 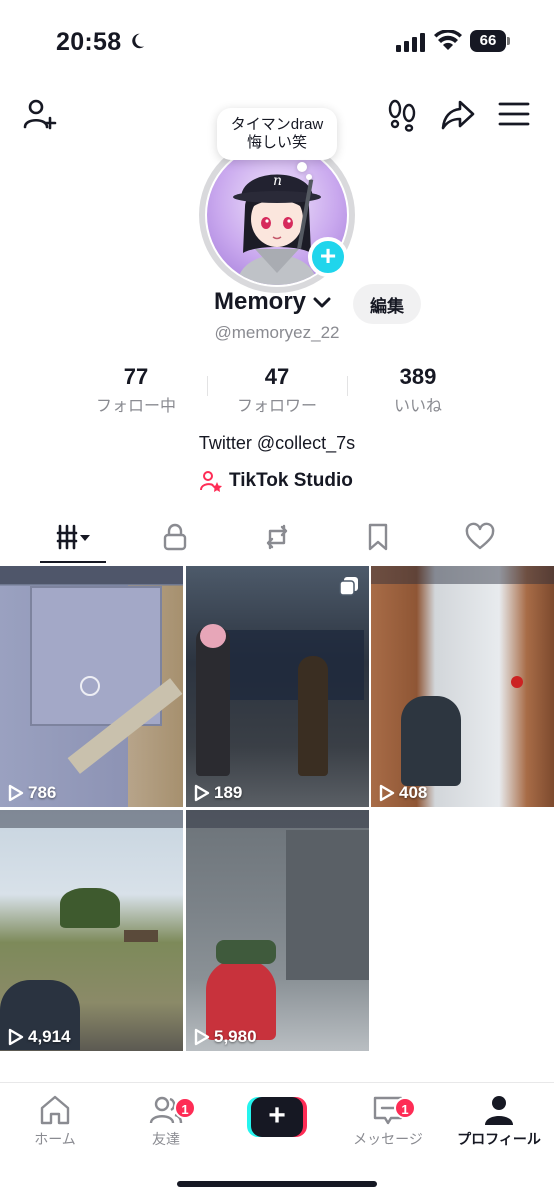 I want to click on nav-profile: プロフィール, so click(x=499, y=1121).